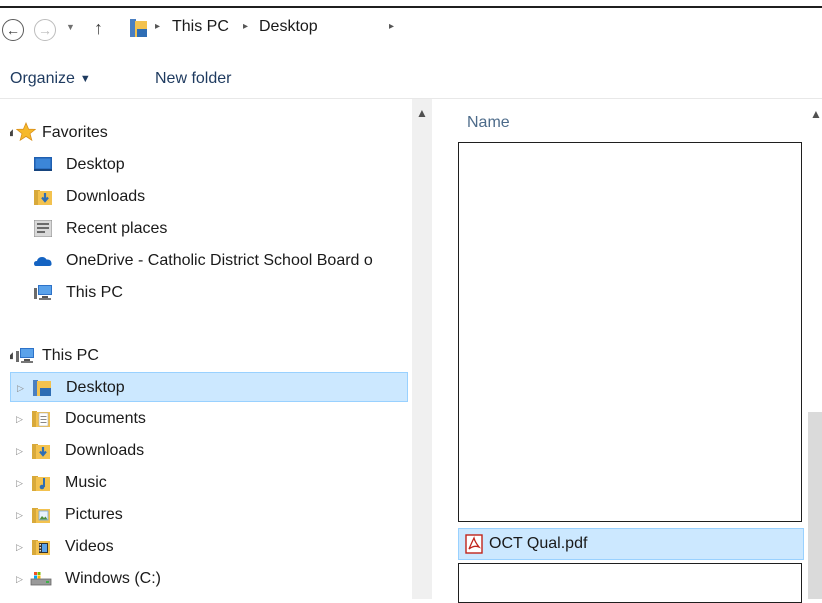 Image resolution: width=822 pixels, height=603 pixels. I want to click on recent-locations-button: ▼, so click(70, 27).